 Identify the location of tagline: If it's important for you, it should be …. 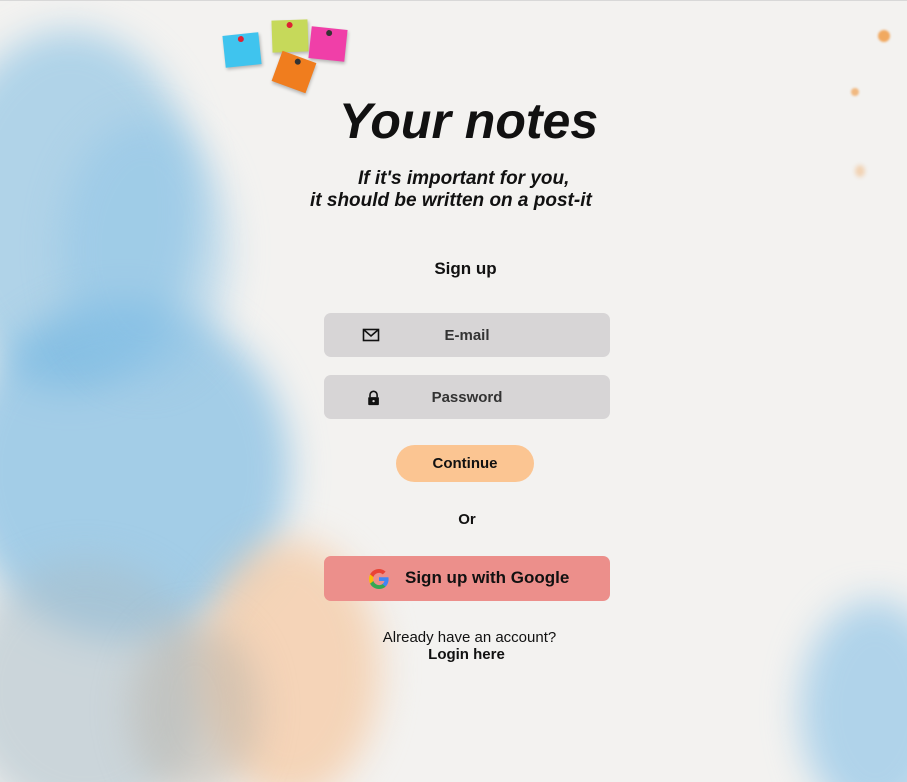
(455, 190).